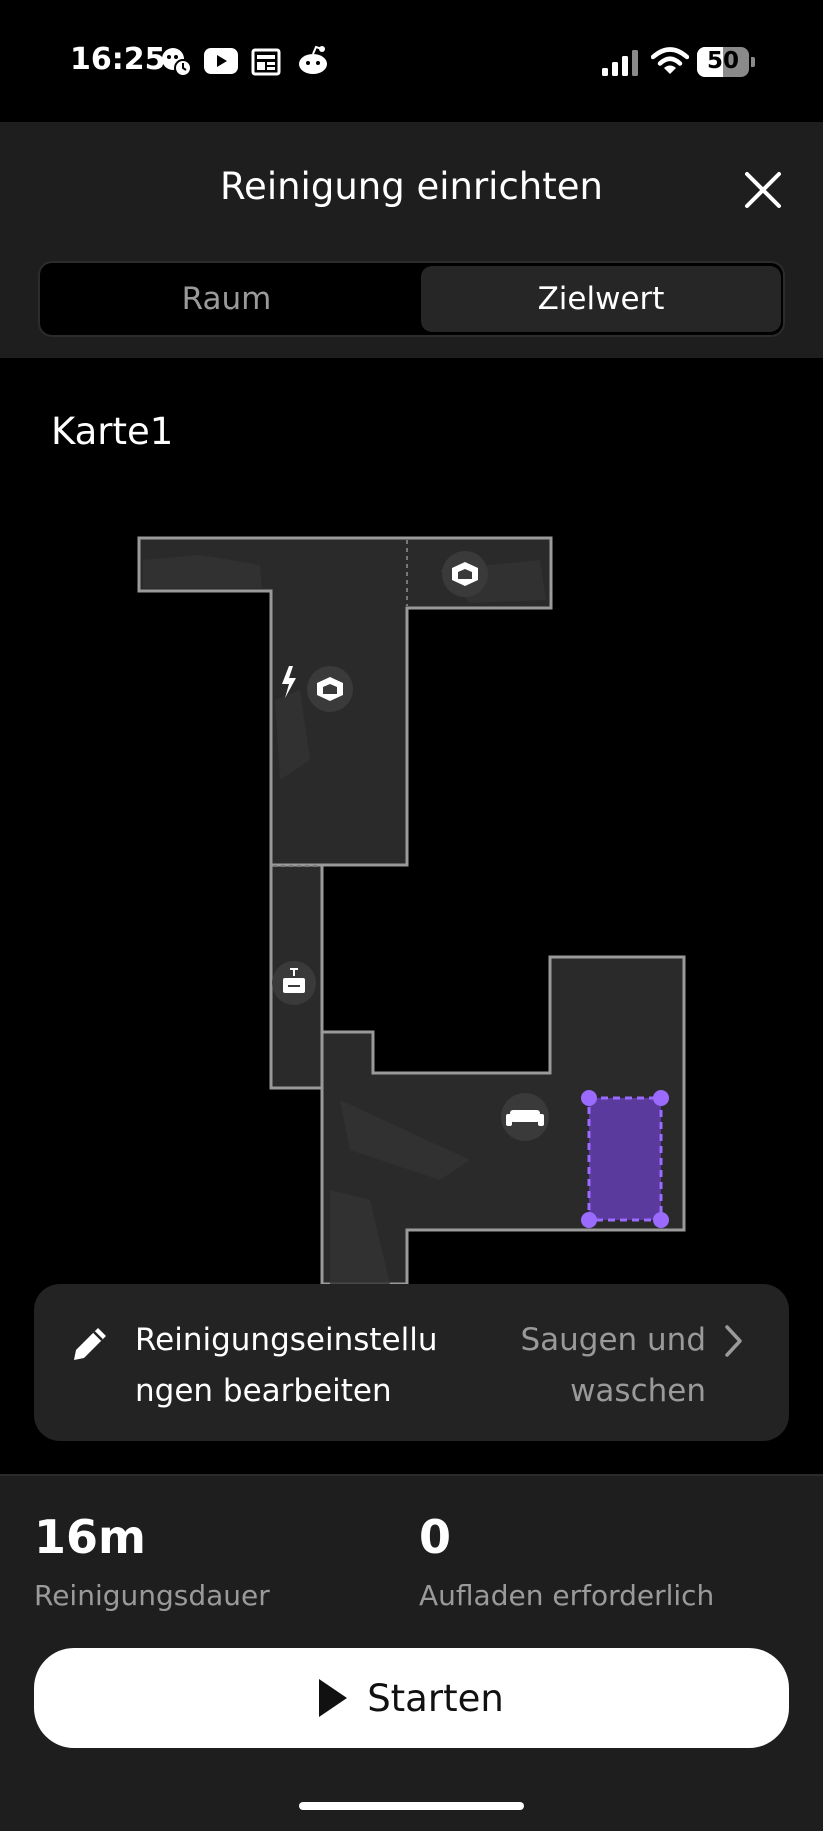  What do you see at coordinates (266, 62) in the screenshot?
I see `news-icon` at bounding box center [266, 62].